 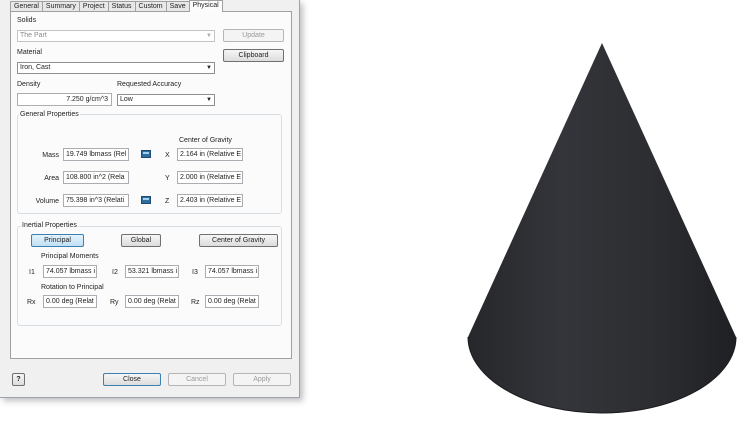 I want to click on cog-y-field: 2.000 in (Relative E, so click(x=210, y=177).